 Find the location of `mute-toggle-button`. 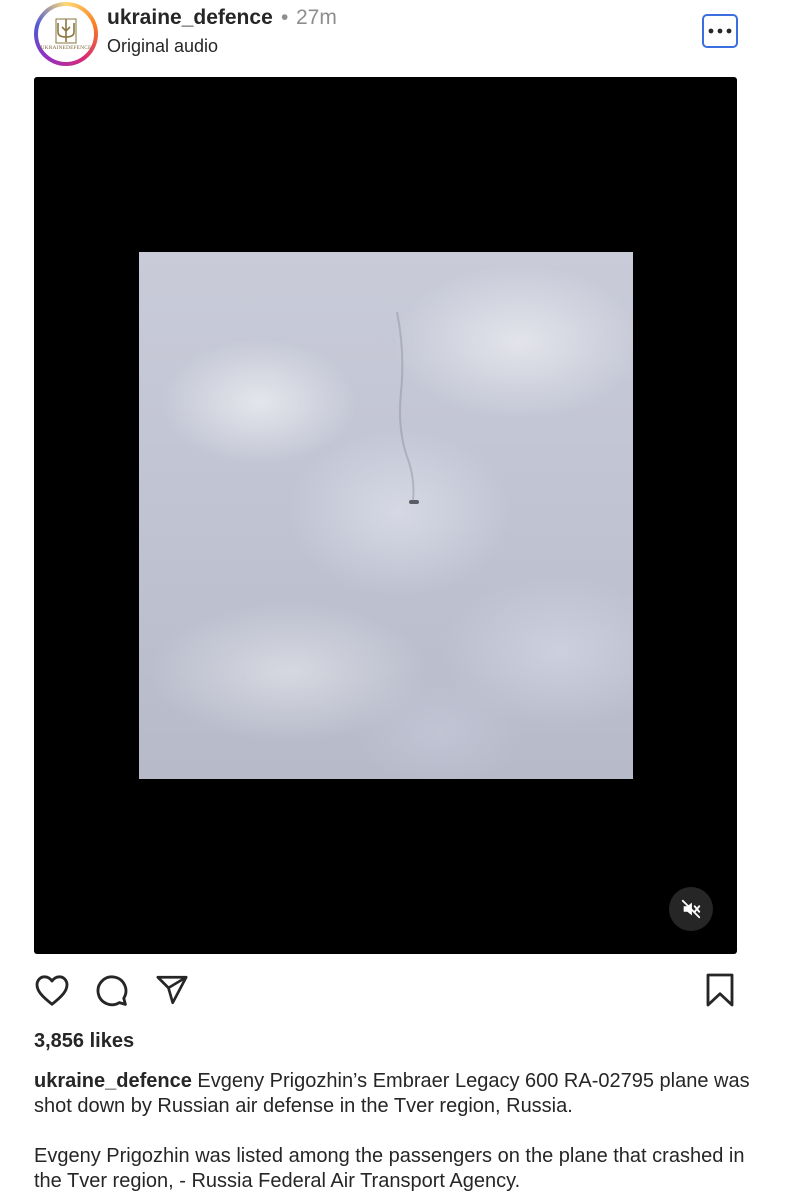

mute-toggle-button is located at coordinates (691, 909).